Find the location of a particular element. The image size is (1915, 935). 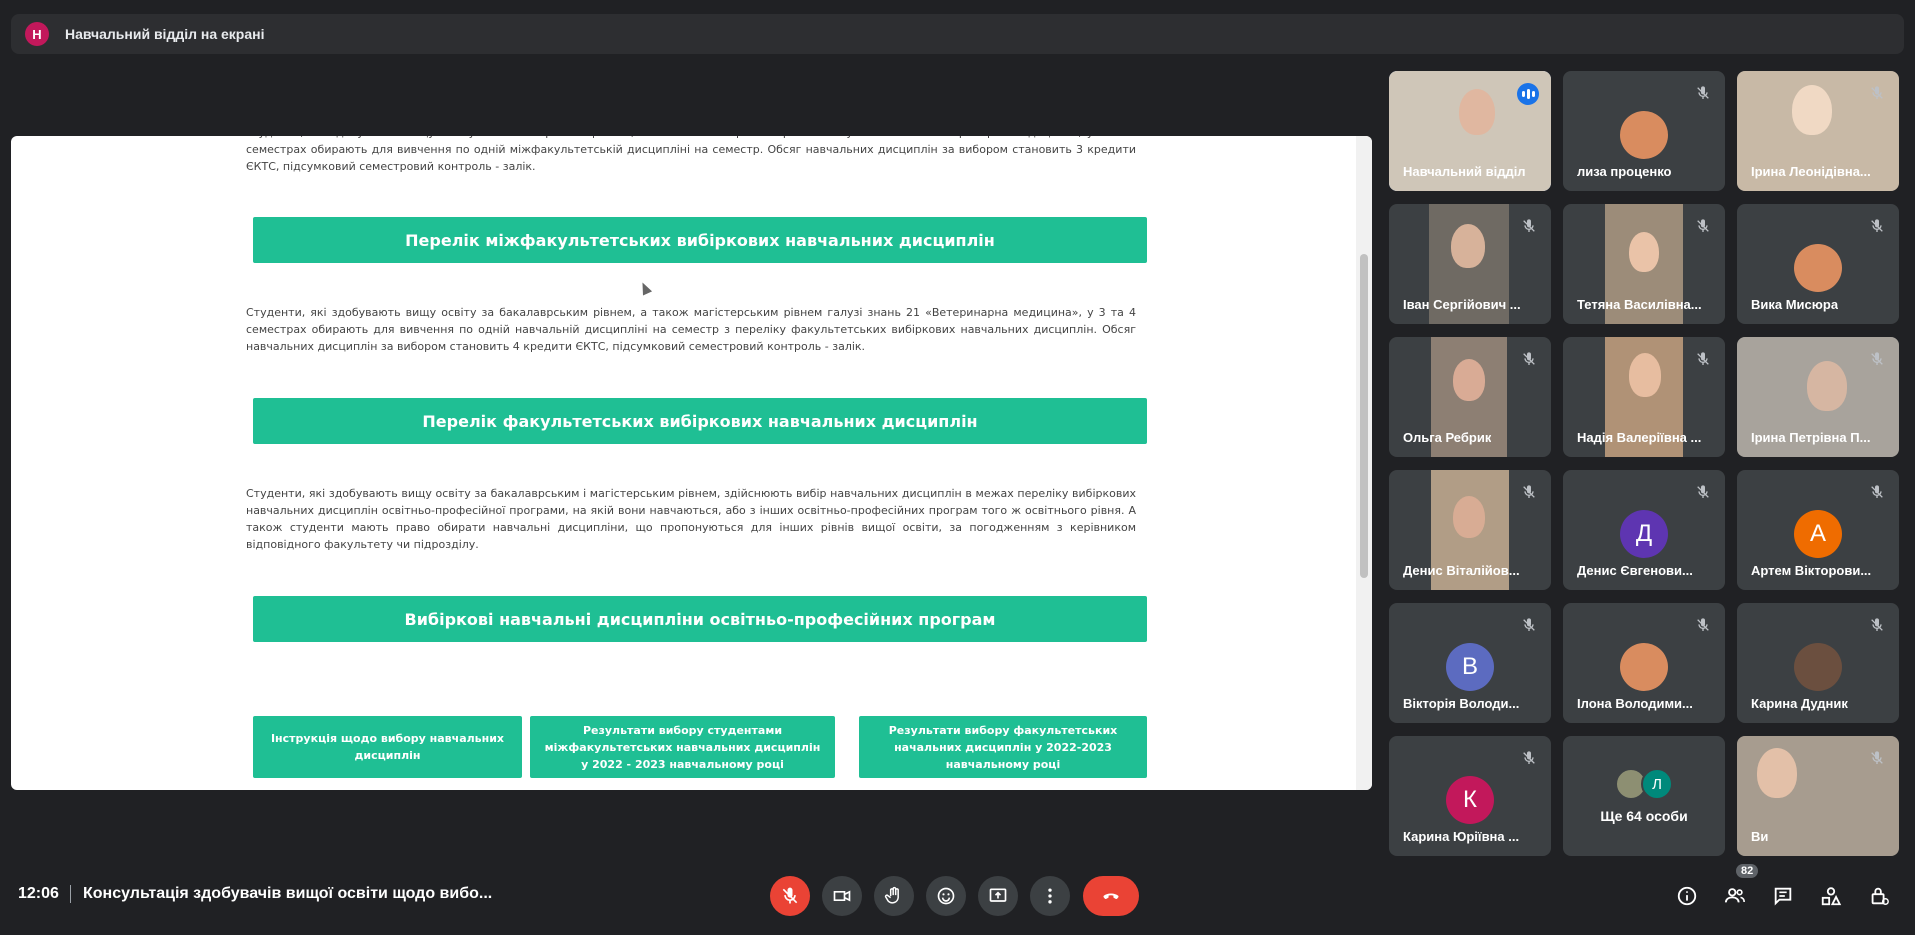

activities-icon is located at coordinates (1831, 896).